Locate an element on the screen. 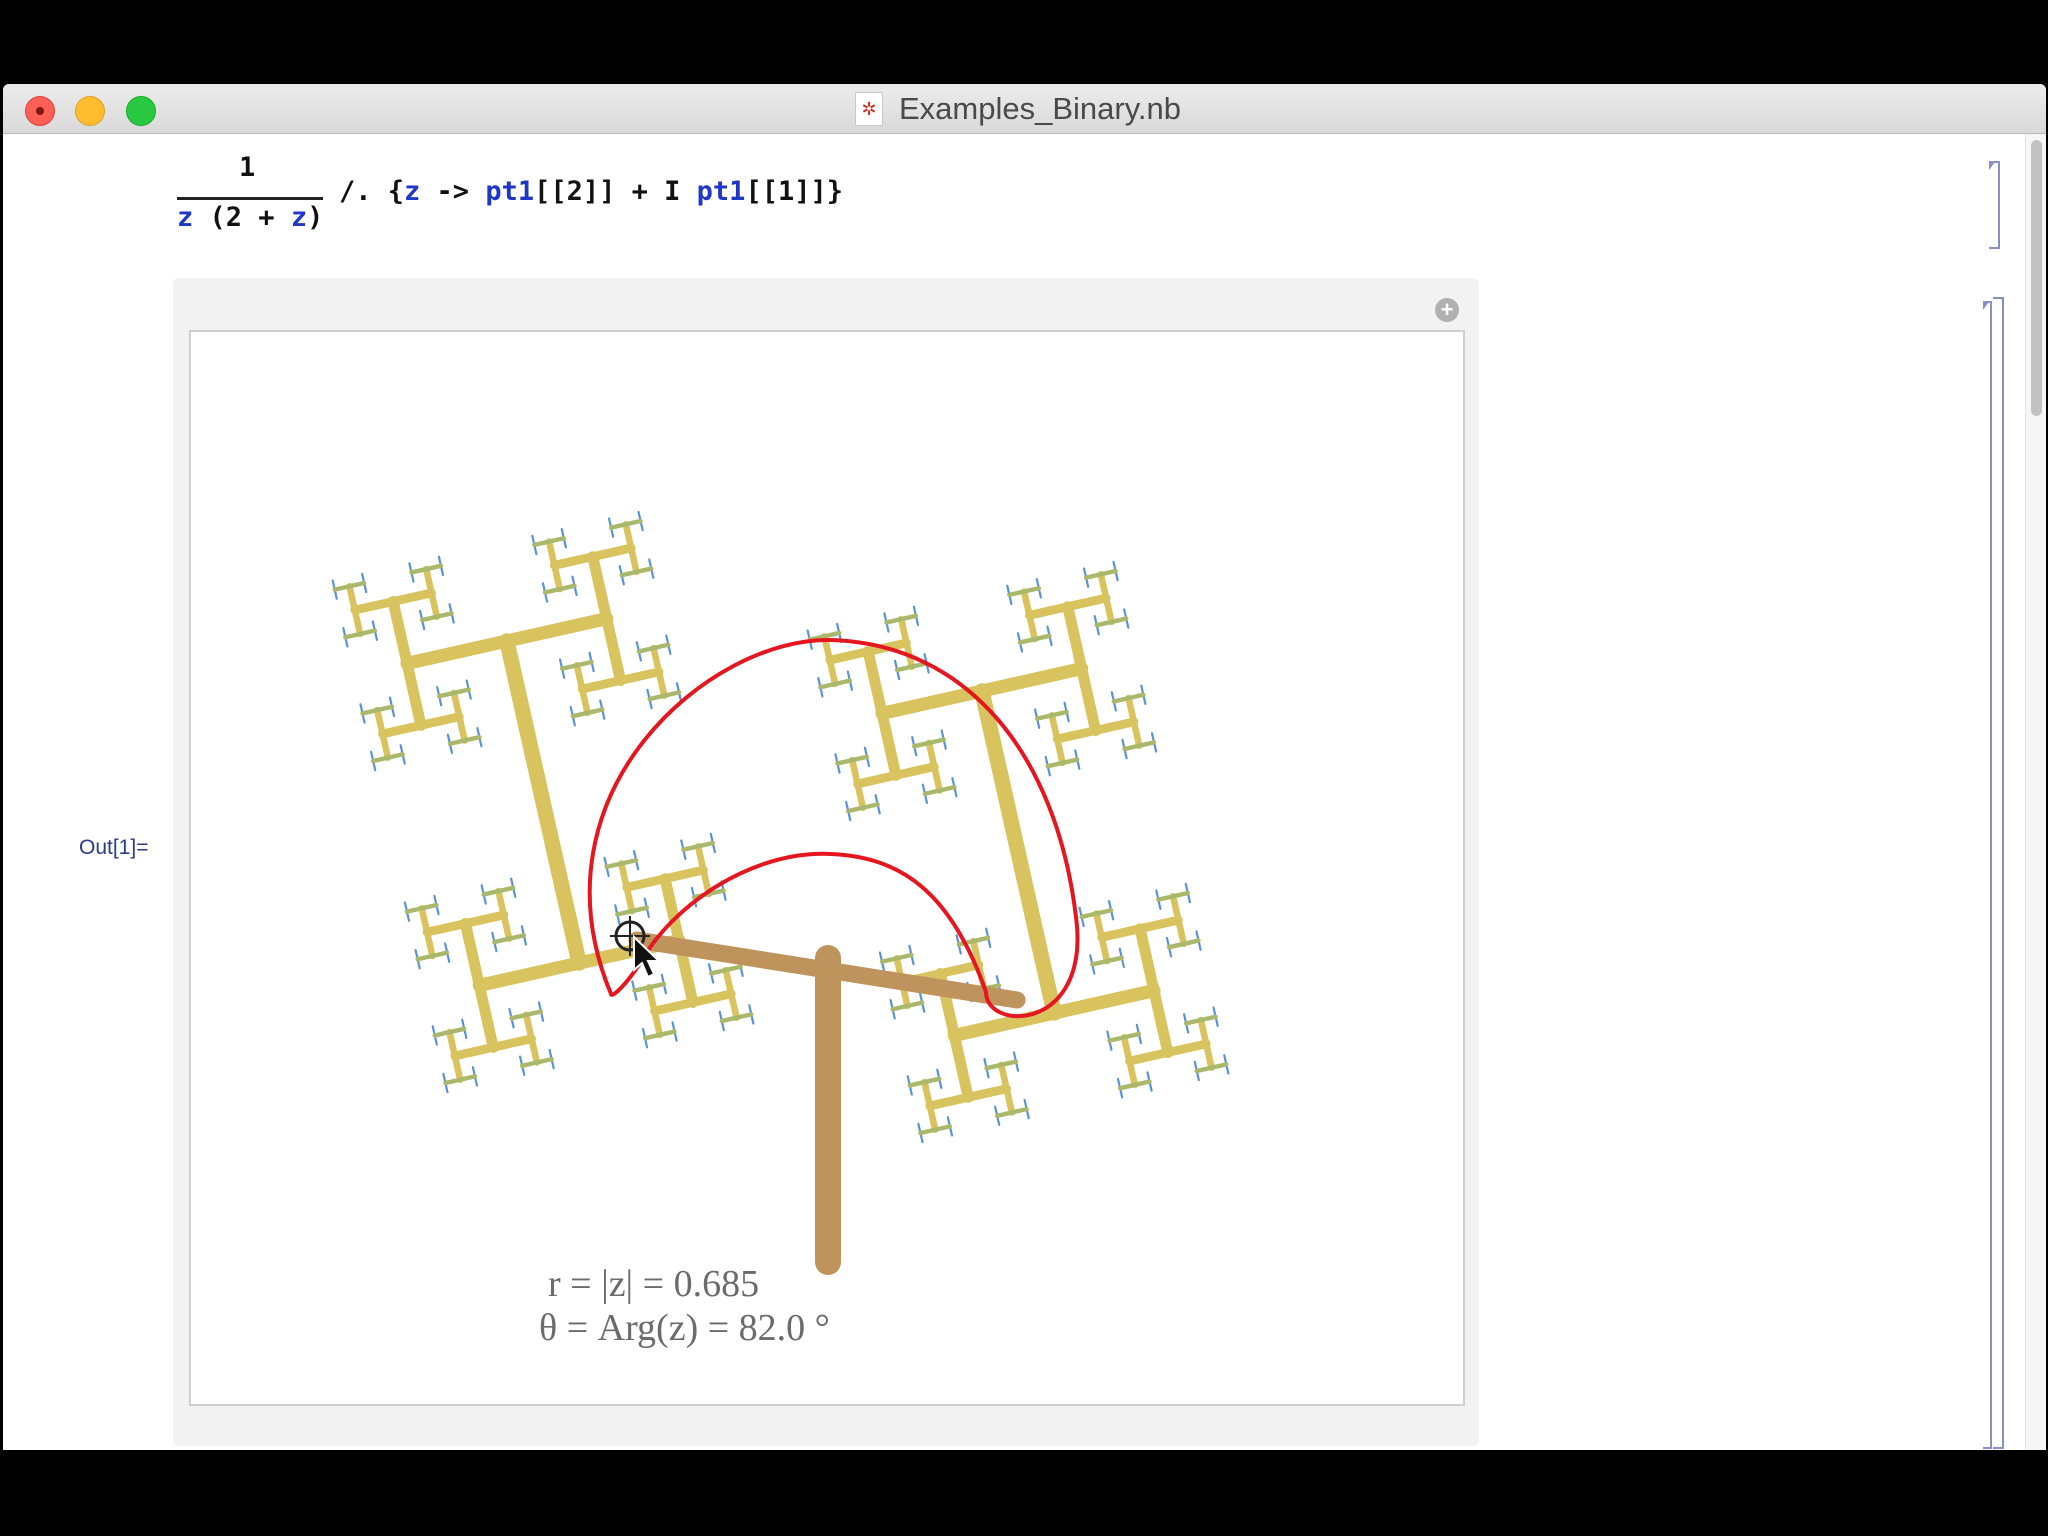  add-icon: + is located at coordinates (1447, 310).